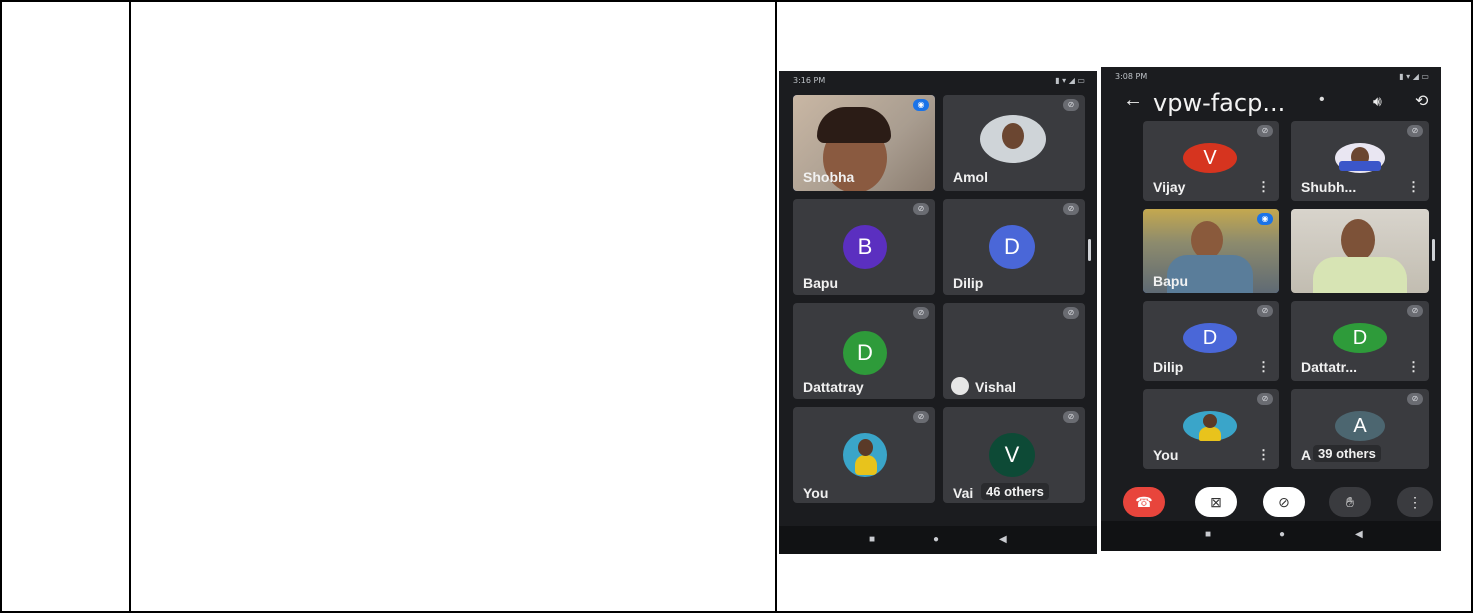 The image size is (1473, 613). Describe the element at coordinates (864, 143) in the screenshot. I see `participant-tile-shobha: ◉ Shobha` at that location.